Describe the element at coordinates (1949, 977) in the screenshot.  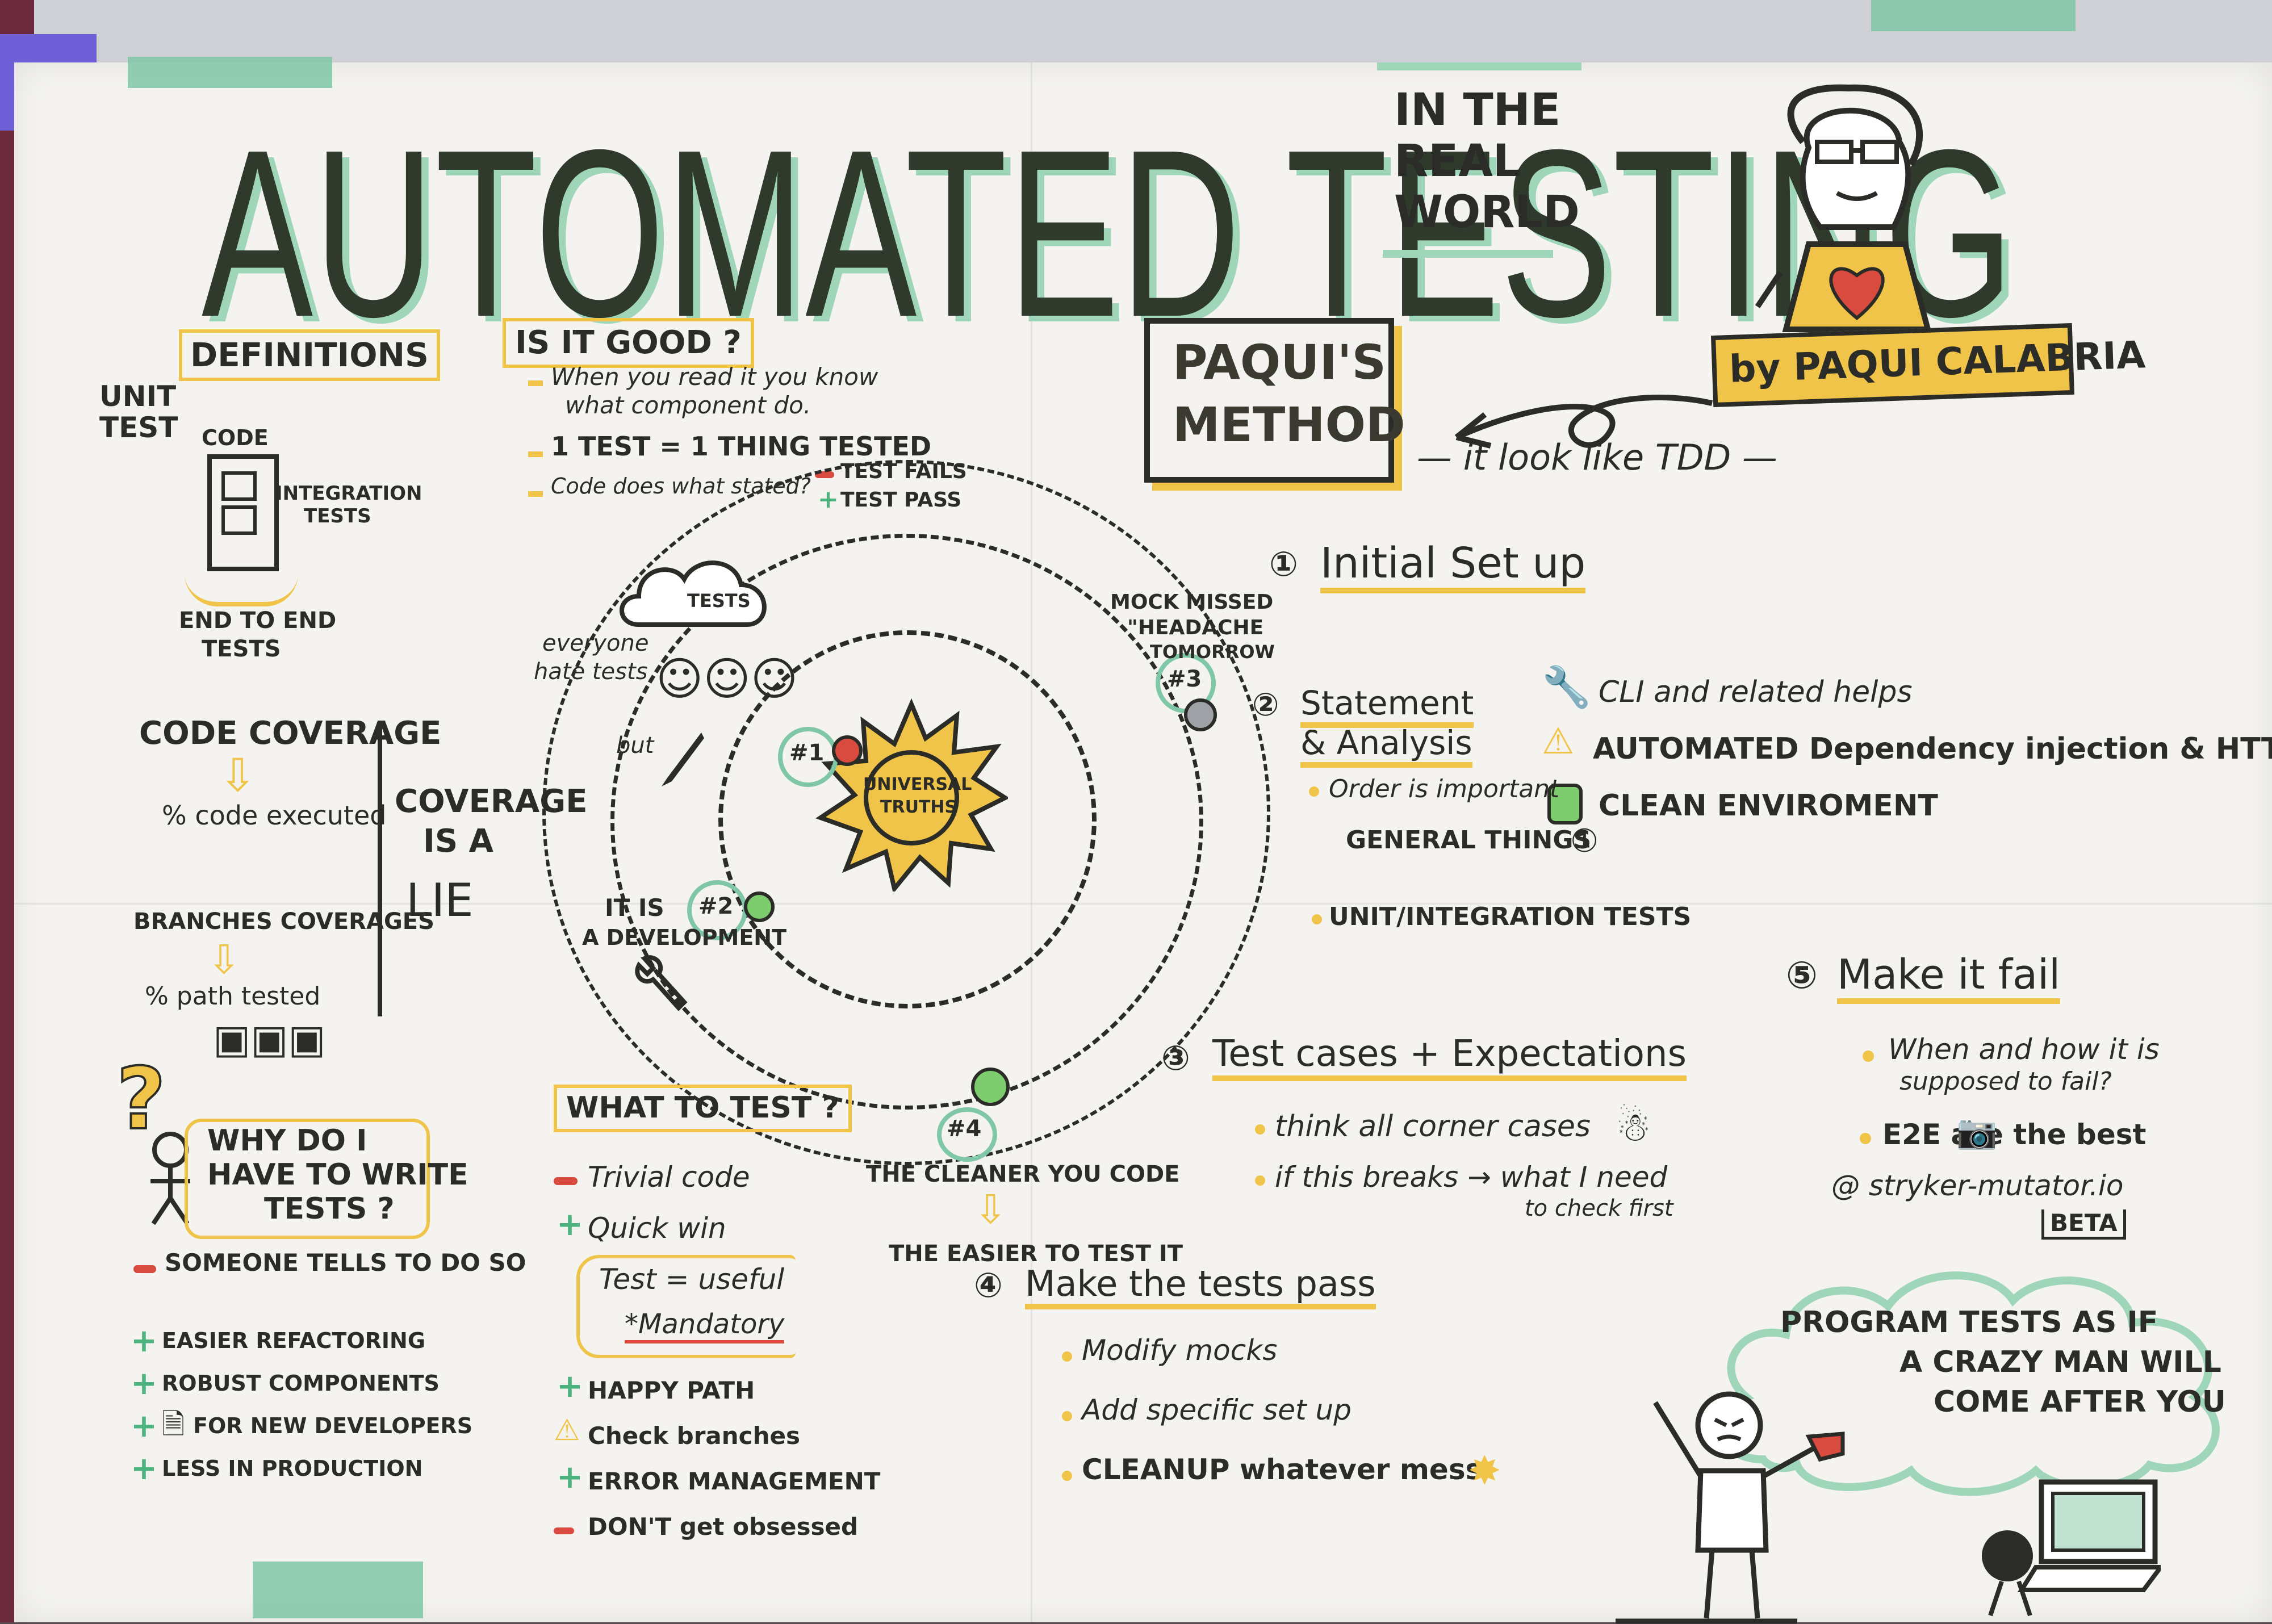
I see `step-5-title: Make it fail` at that location.